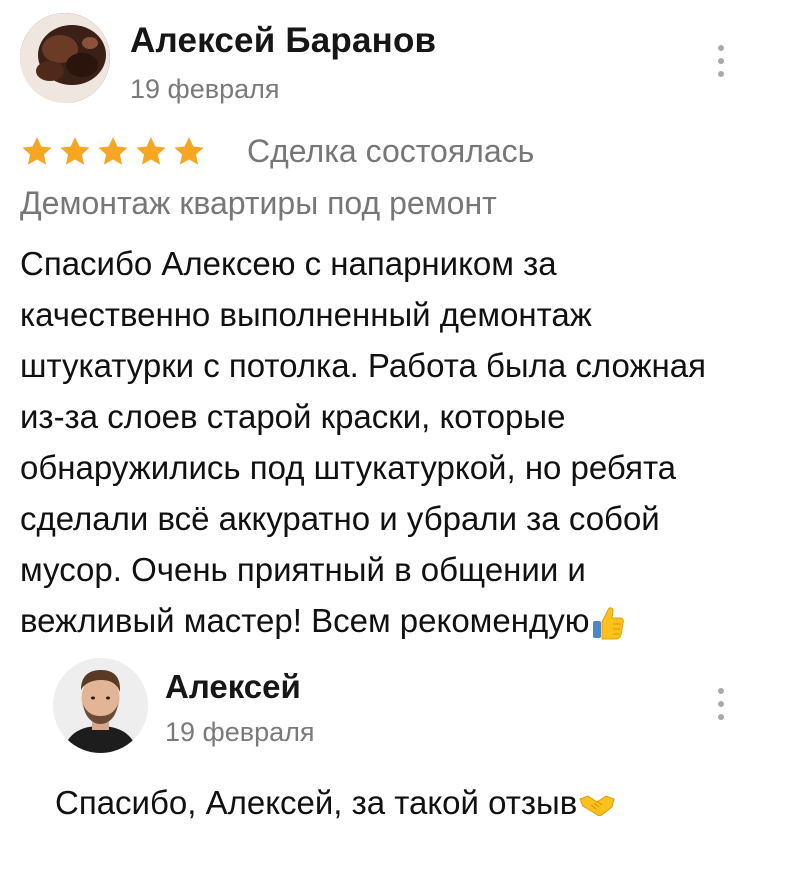 Image resolution: width=786 pixels, height=870 pixels. Describe the element at coordinates (240, 732) in the screenshot. I see `reply-date: 19 февраля` at that location.